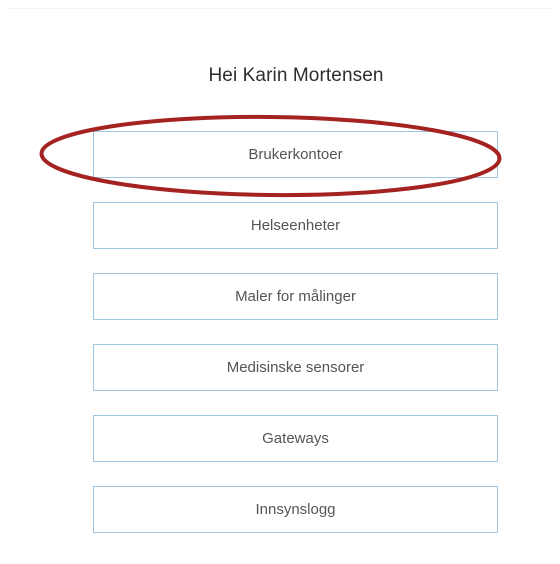 Image resolution: width=560 pixels, height=564 pixels. What do you see at coordinates (295, 296) in the screenshot?
I see `measurement-templates-button: Maler for målinger` at bounding box center [295, 296].